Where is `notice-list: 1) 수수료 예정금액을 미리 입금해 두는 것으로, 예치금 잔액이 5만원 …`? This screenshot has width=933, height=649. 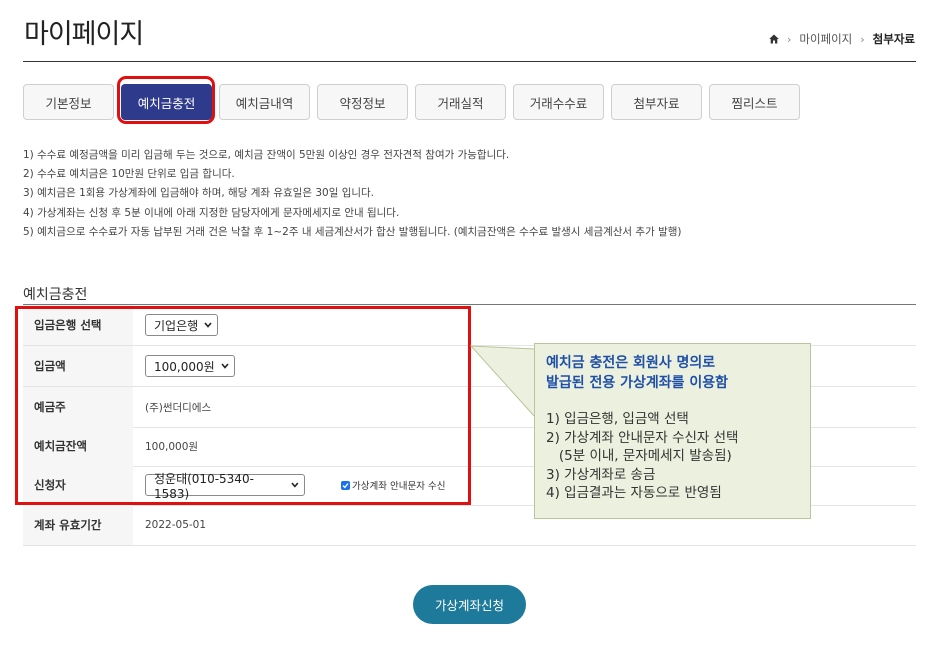 notice-list: 1) 수수료 예정금액을 미리 입금해 두는 것으로, 예치금 잔액이 5만원 … is located at coordinates (352, 194).